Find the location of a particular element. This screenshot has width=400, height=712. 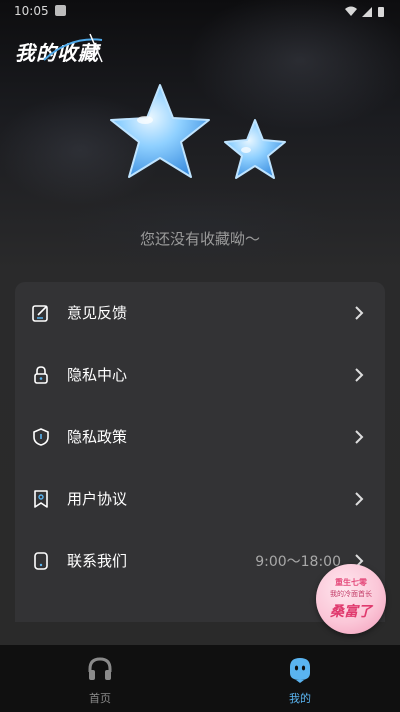

menu-item-label: 隐私政策 is located at coordinates (97, 437).